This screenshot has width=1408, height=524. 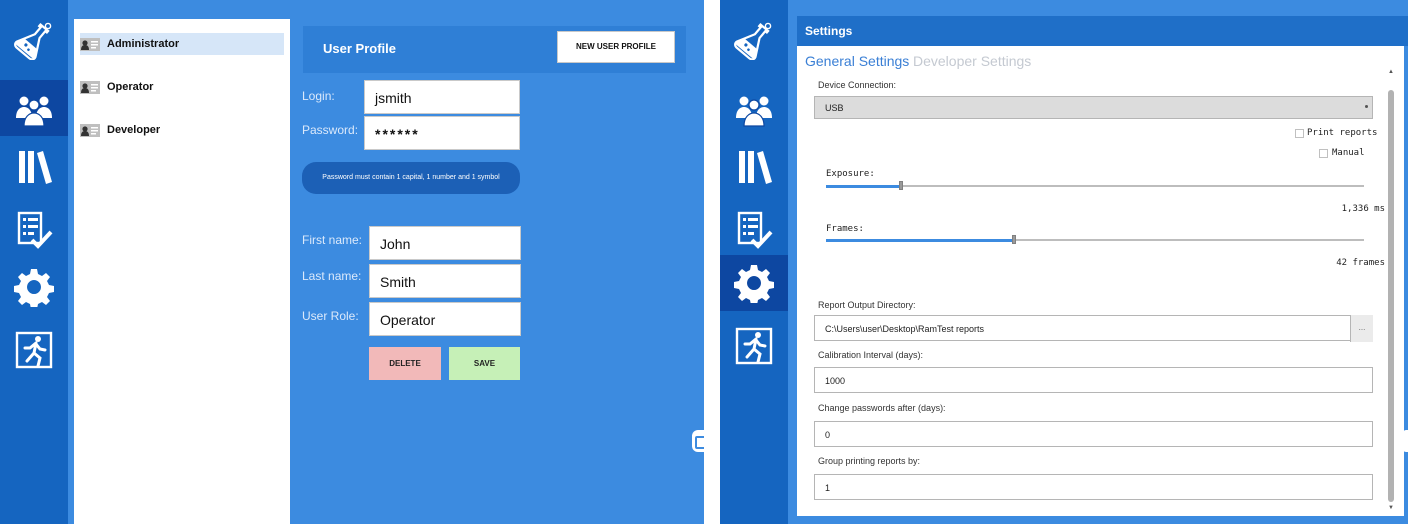 I want to click on password-label: Password:, so click(x=330, y=130).